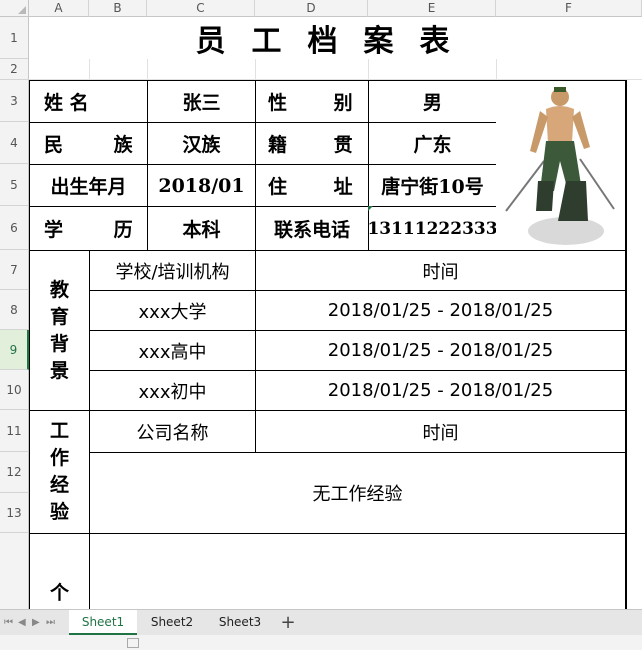 The width and height of the screenshot is (642, 650). Describe the element at coordinates (59, 370) in the screenshot. I see `education-label-char: 景` at that location.